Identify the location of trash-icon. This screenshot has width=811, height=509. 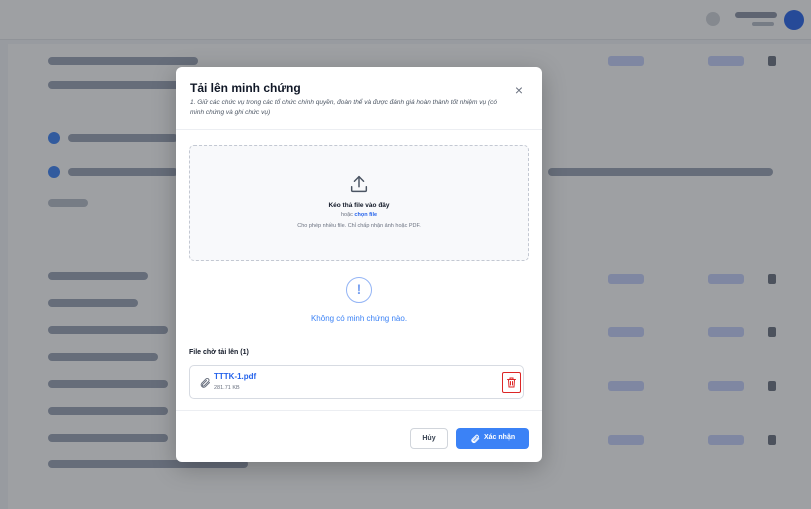
(511, 382).